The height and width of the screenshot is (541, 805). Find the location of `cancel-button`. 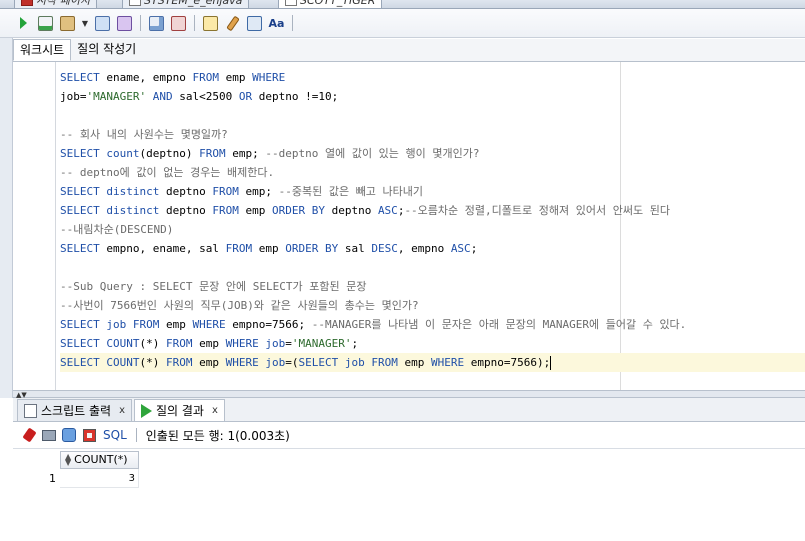

cancel-button is located at coordinates (89, 435).